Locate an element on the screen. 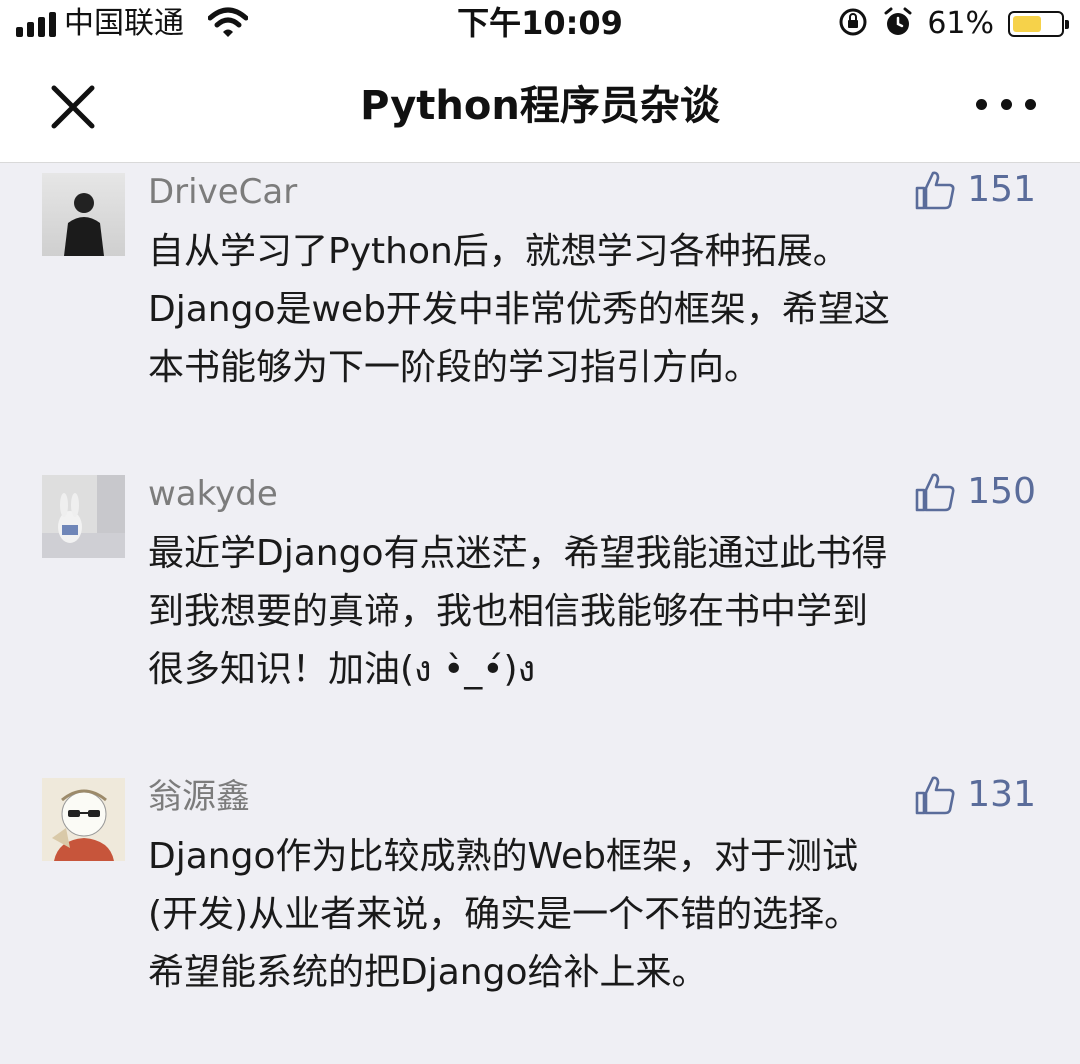 Image resolution: width=1080 pixels, height=1064 pixels. username: wakyde is located at coordinates (213, 494).